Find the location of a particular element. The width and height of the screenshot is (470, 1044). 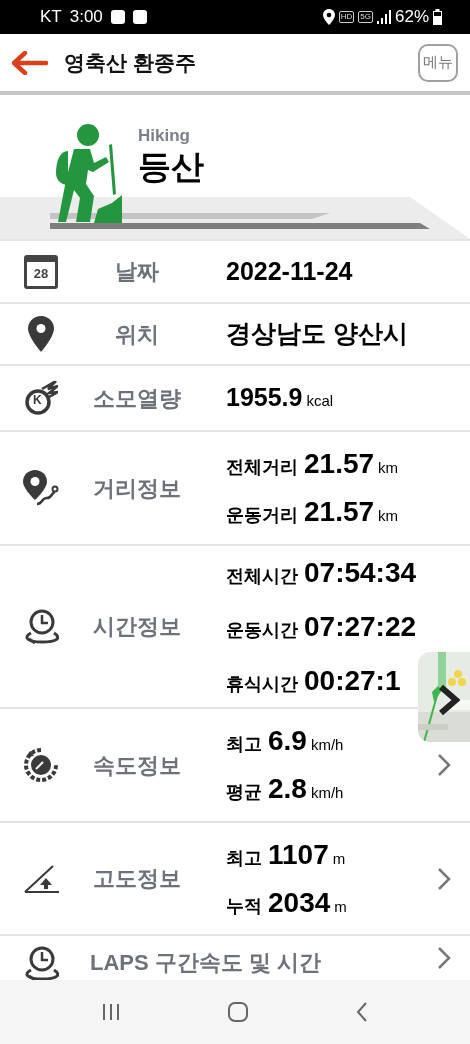

location-icon is located at coordinates (328, 17).